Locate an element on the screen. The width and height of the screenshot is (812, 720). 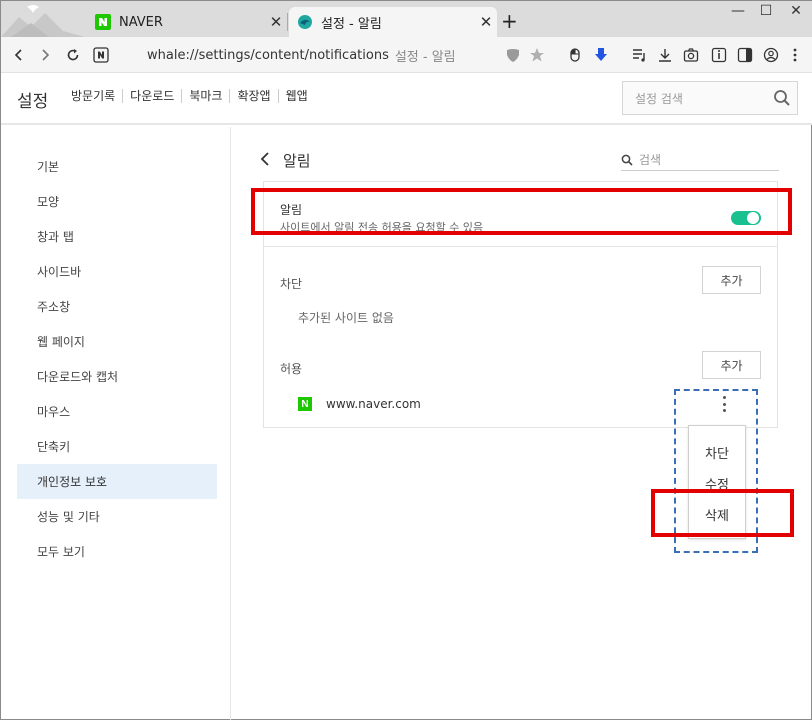
sidebar-icon is located at coordinates (745, 55).